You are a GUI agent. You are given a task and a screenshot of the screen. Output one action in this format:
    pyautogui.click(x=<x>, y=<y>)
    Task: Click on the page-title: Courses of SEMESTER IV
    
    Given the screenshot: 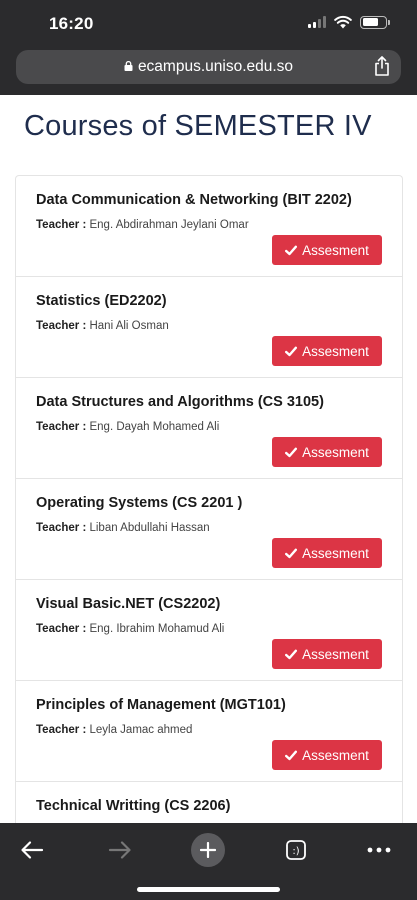 What is the action you would take?
    pyautogui.click(x=198, y=126)
    